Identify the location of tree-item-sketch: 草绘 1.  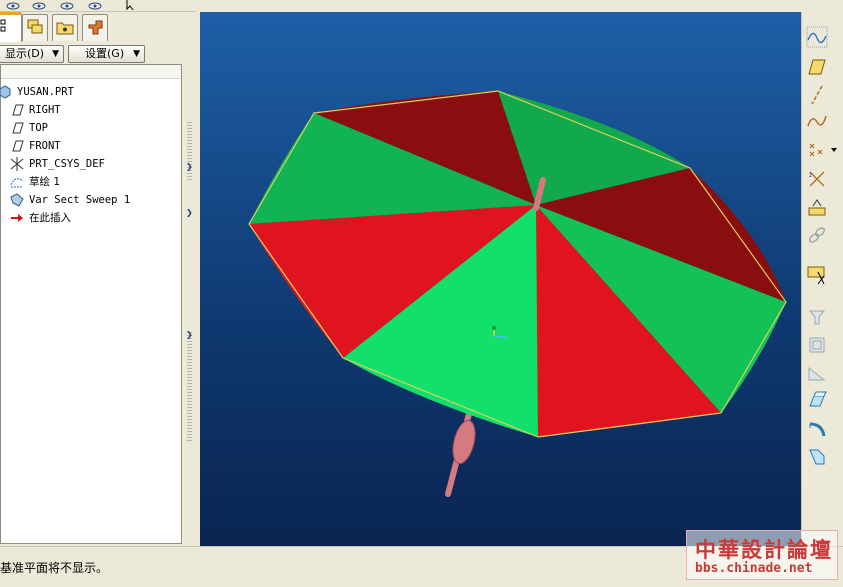
(34, 182).